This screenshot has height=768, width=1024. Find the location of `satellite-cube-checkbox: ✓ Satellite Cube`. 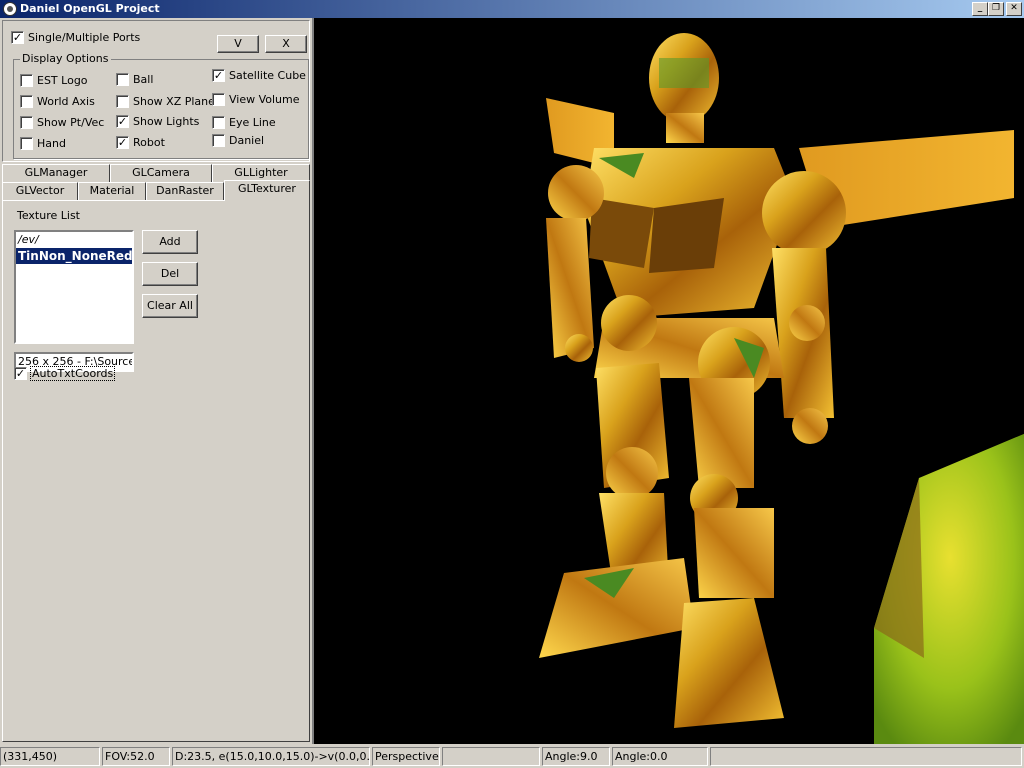

satellite-cube-checkbox: ✓ Satellite Cube is located at coordinates (259, 75).